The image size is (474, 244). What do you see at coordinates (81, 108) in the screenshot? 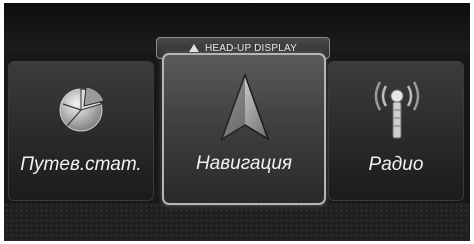
I see `pie-chart-icon` at bounding box center [81, 108].